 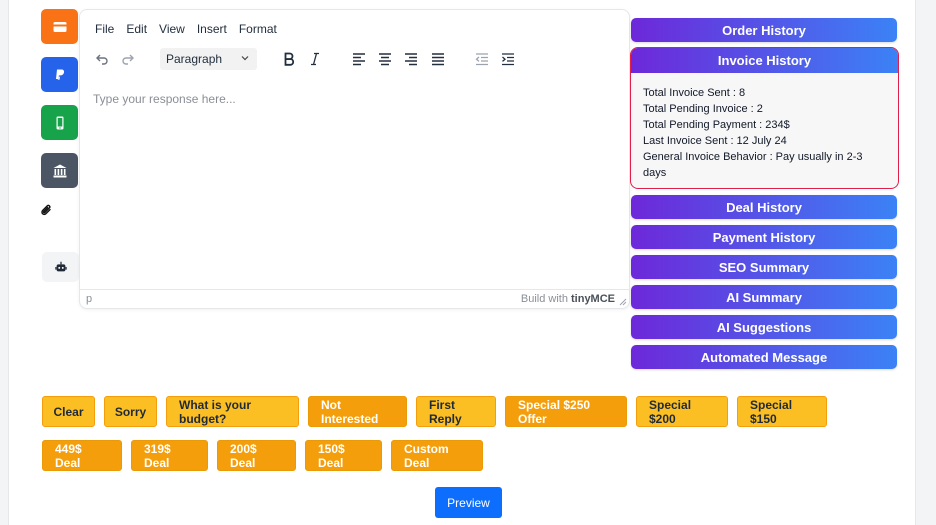 I want to click on indent-icon, so click(x=508, y=59).